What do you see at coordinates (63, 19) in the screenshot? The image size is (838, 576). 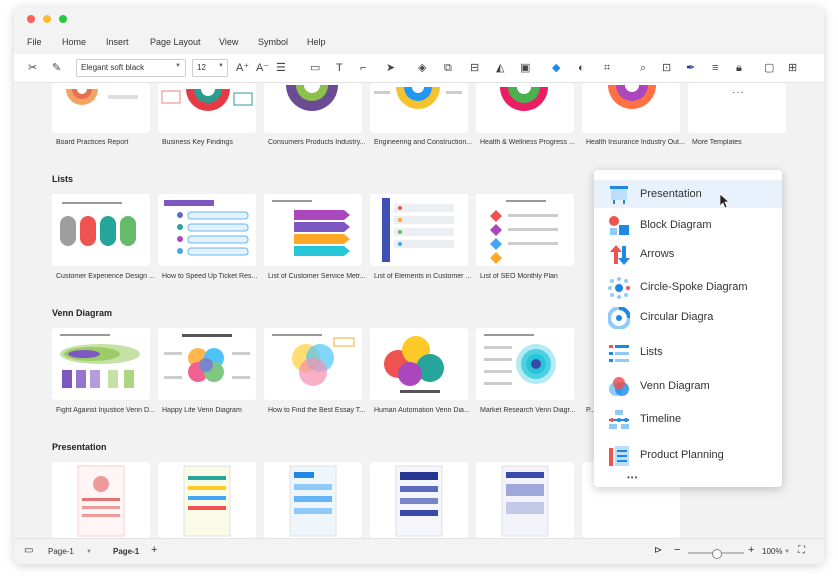 I see `maximize-window-button` at bounding box center [63, 19].